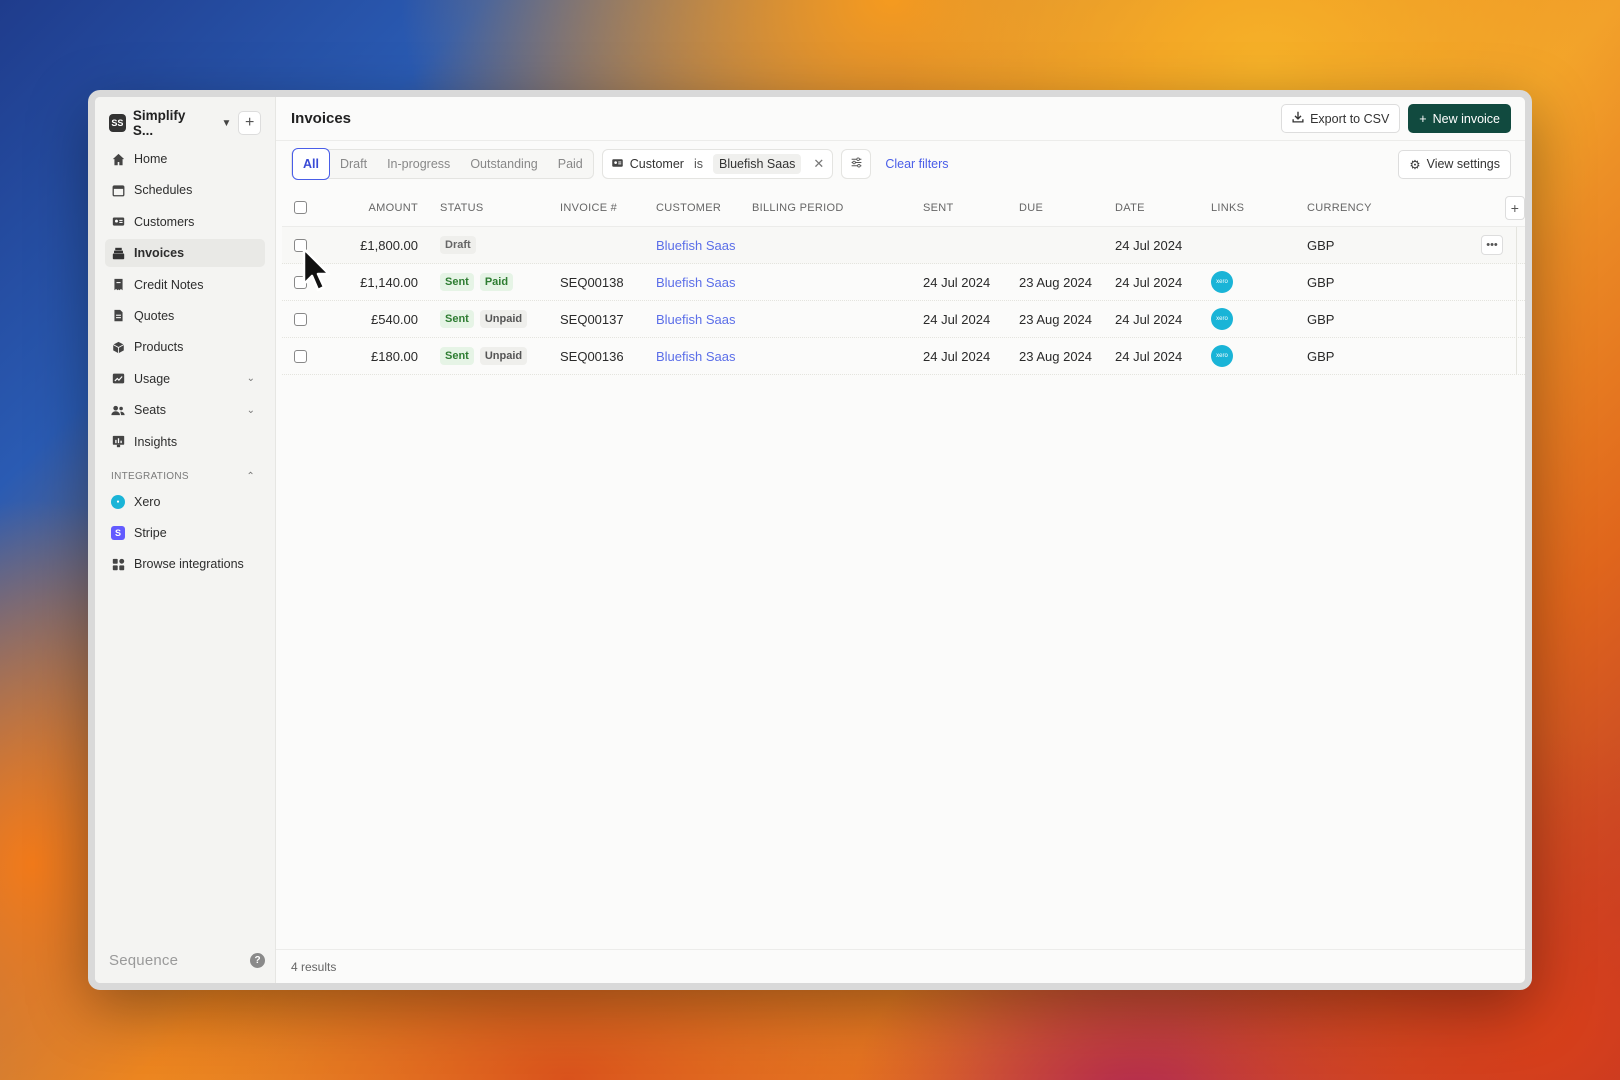  I want to click on row-select-cell, so click(300, 319).